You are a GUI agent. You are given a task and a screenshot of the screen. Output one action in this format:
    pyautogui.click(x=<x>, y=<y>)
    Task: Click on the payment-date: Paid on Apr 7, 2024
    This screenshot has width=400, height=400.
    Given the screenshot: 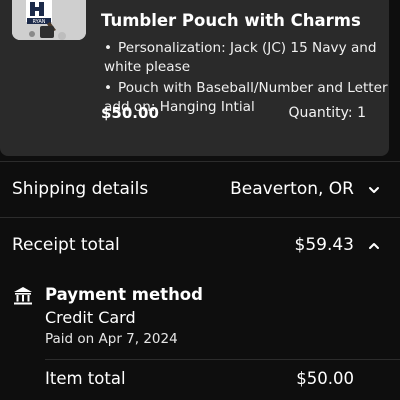 What is the action you would take?
    pyautogui.click(x=111, y=339)
    